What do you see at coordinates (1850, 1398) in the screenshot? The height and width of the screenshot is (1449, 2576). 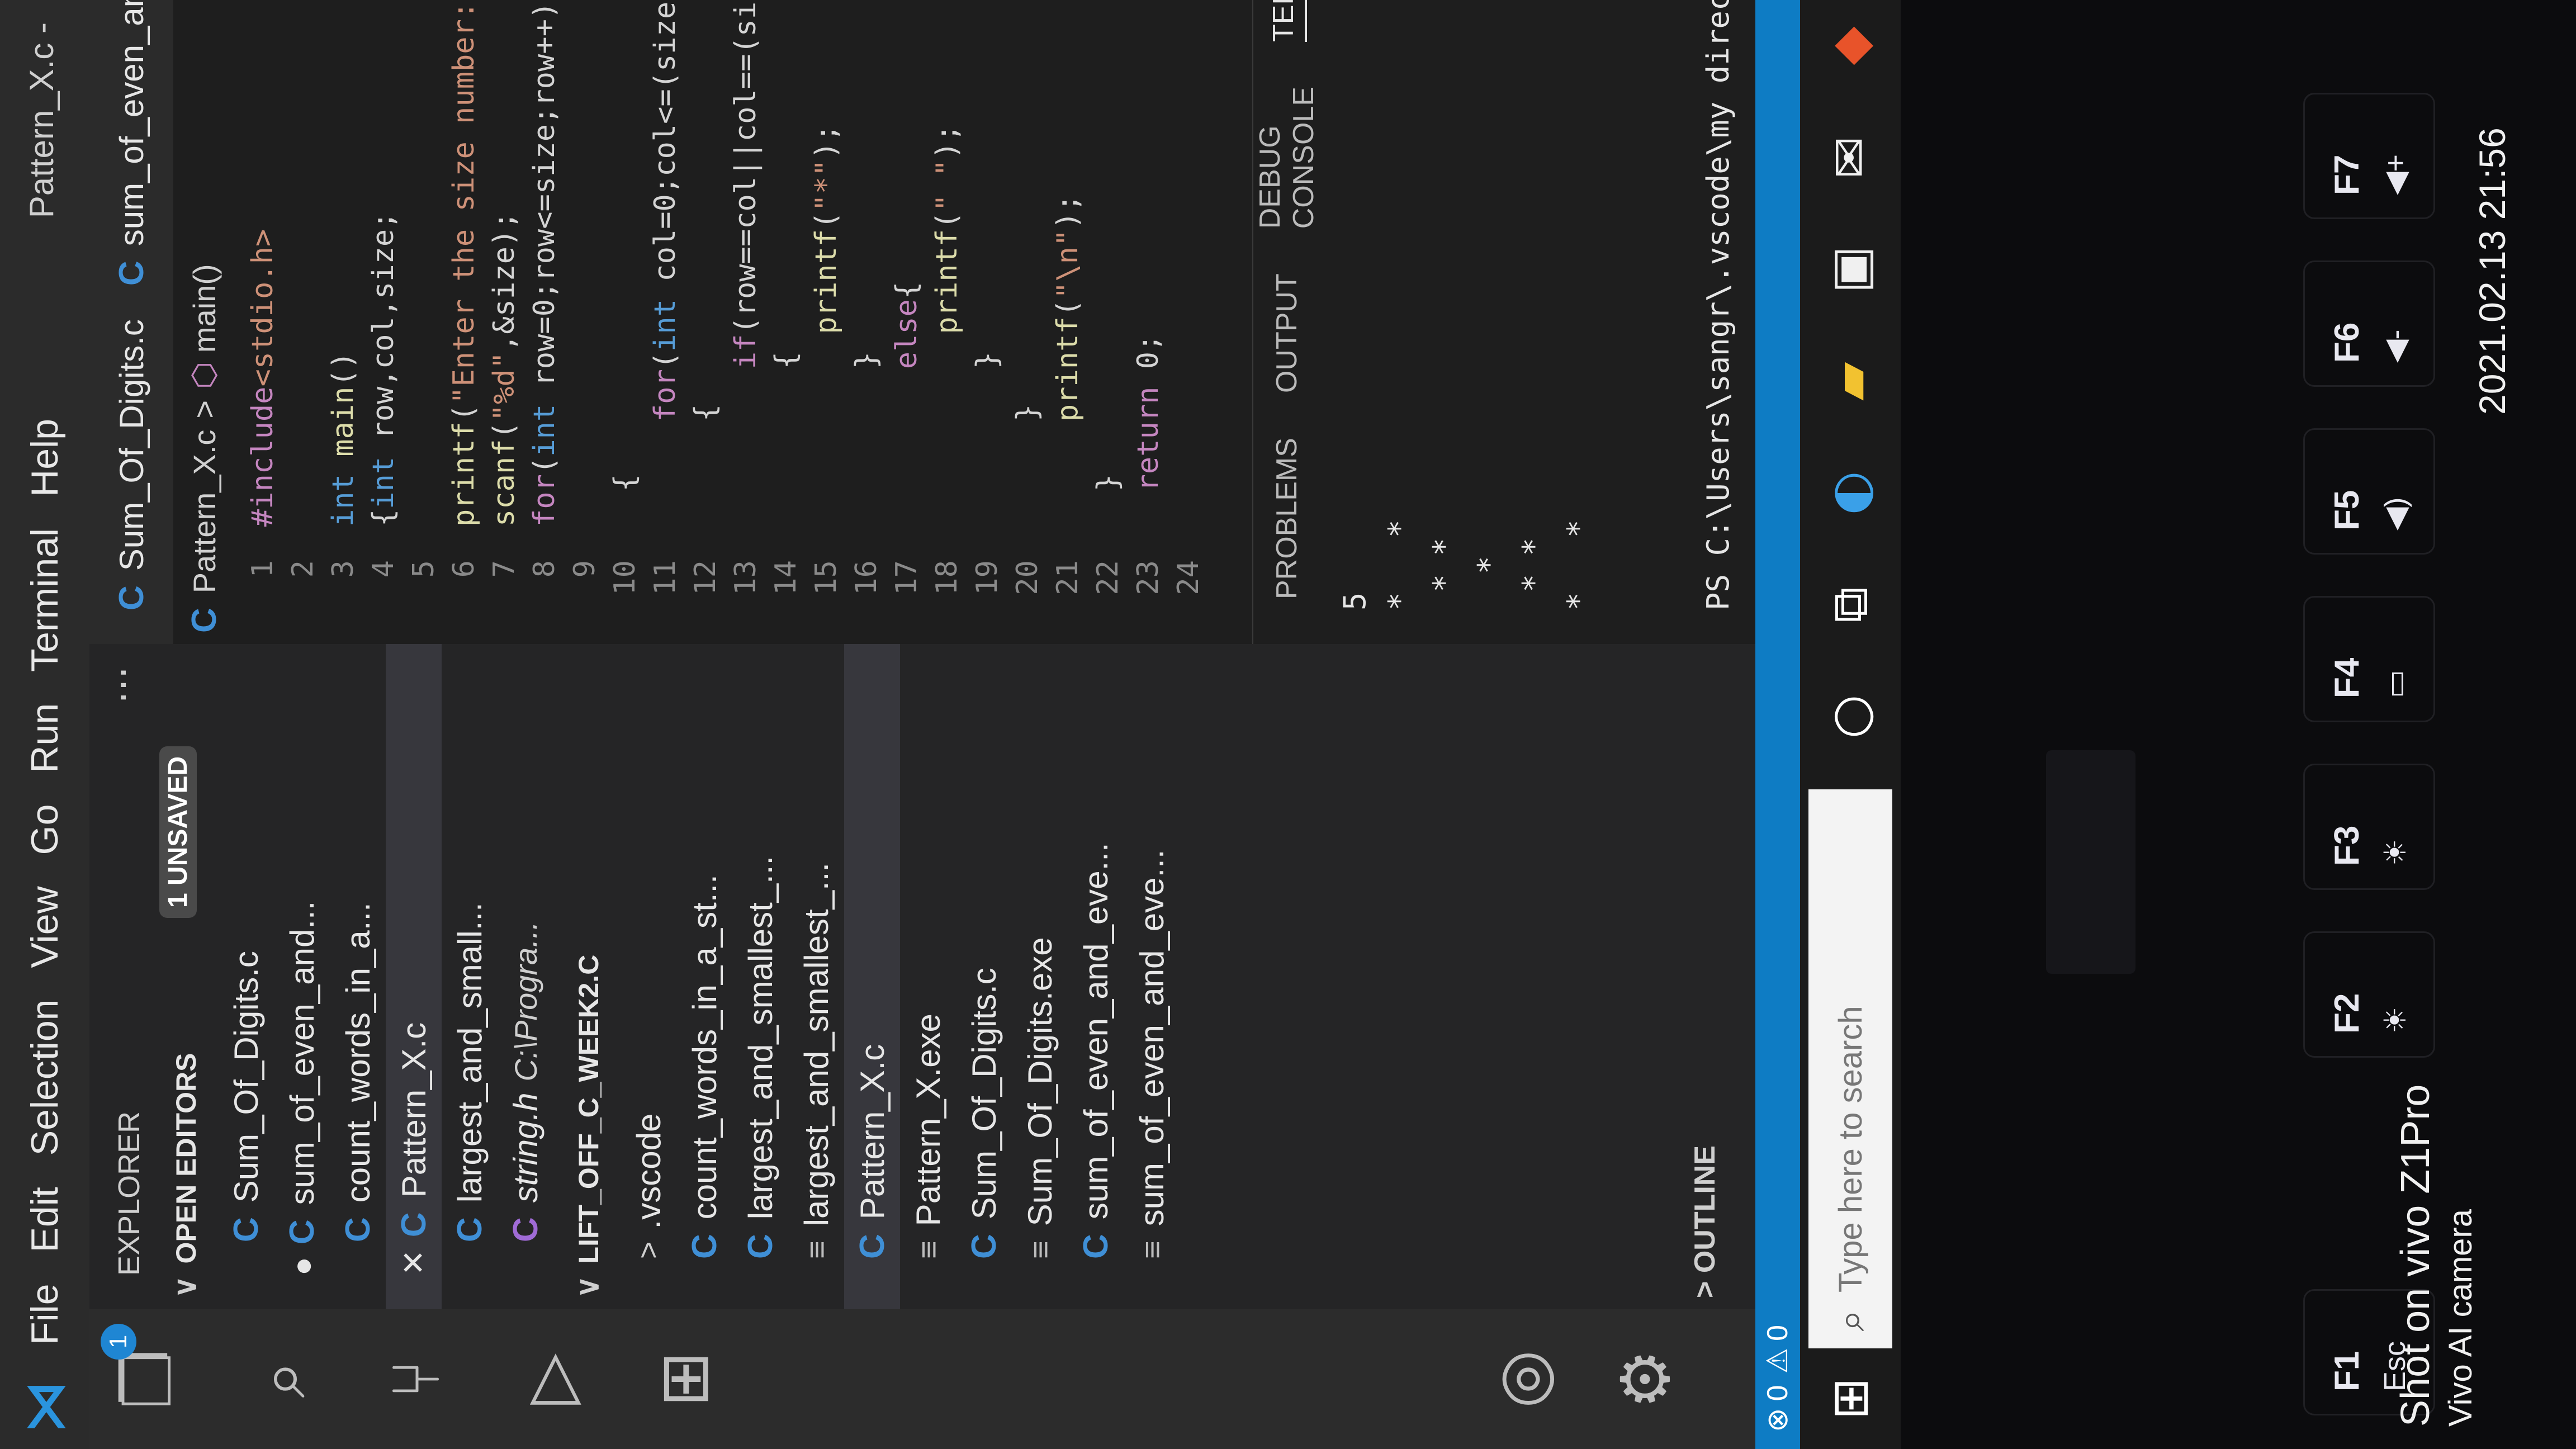 I see `windows-start-icon: ⊞` at bounding box center [1850, 1398].